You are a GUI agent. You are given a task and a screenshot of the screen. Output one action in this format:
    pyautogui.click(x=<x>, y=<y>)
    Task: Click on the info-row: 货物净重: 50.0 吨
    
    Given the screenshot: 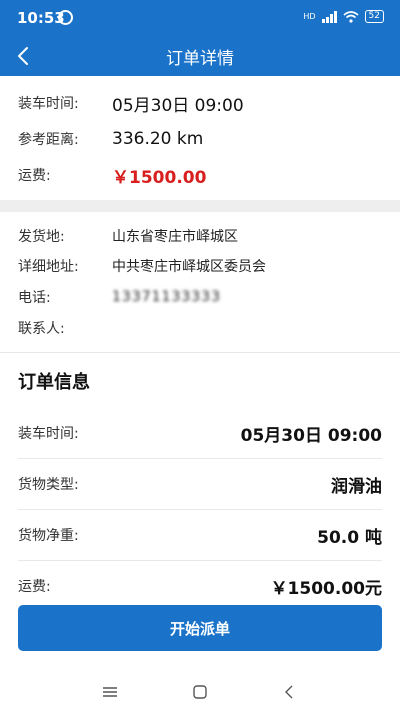 What is the action you would take?
    pyautogui.click(x=200, y=535)
    